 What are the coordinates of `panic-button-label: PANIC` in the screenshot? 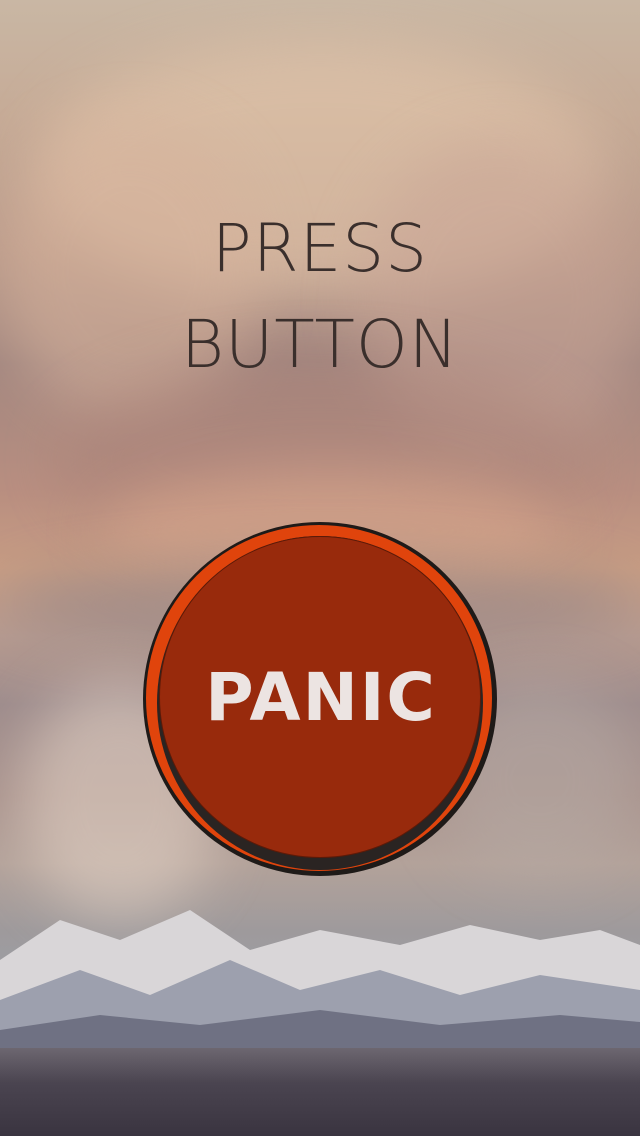 It's located at (321, 697).